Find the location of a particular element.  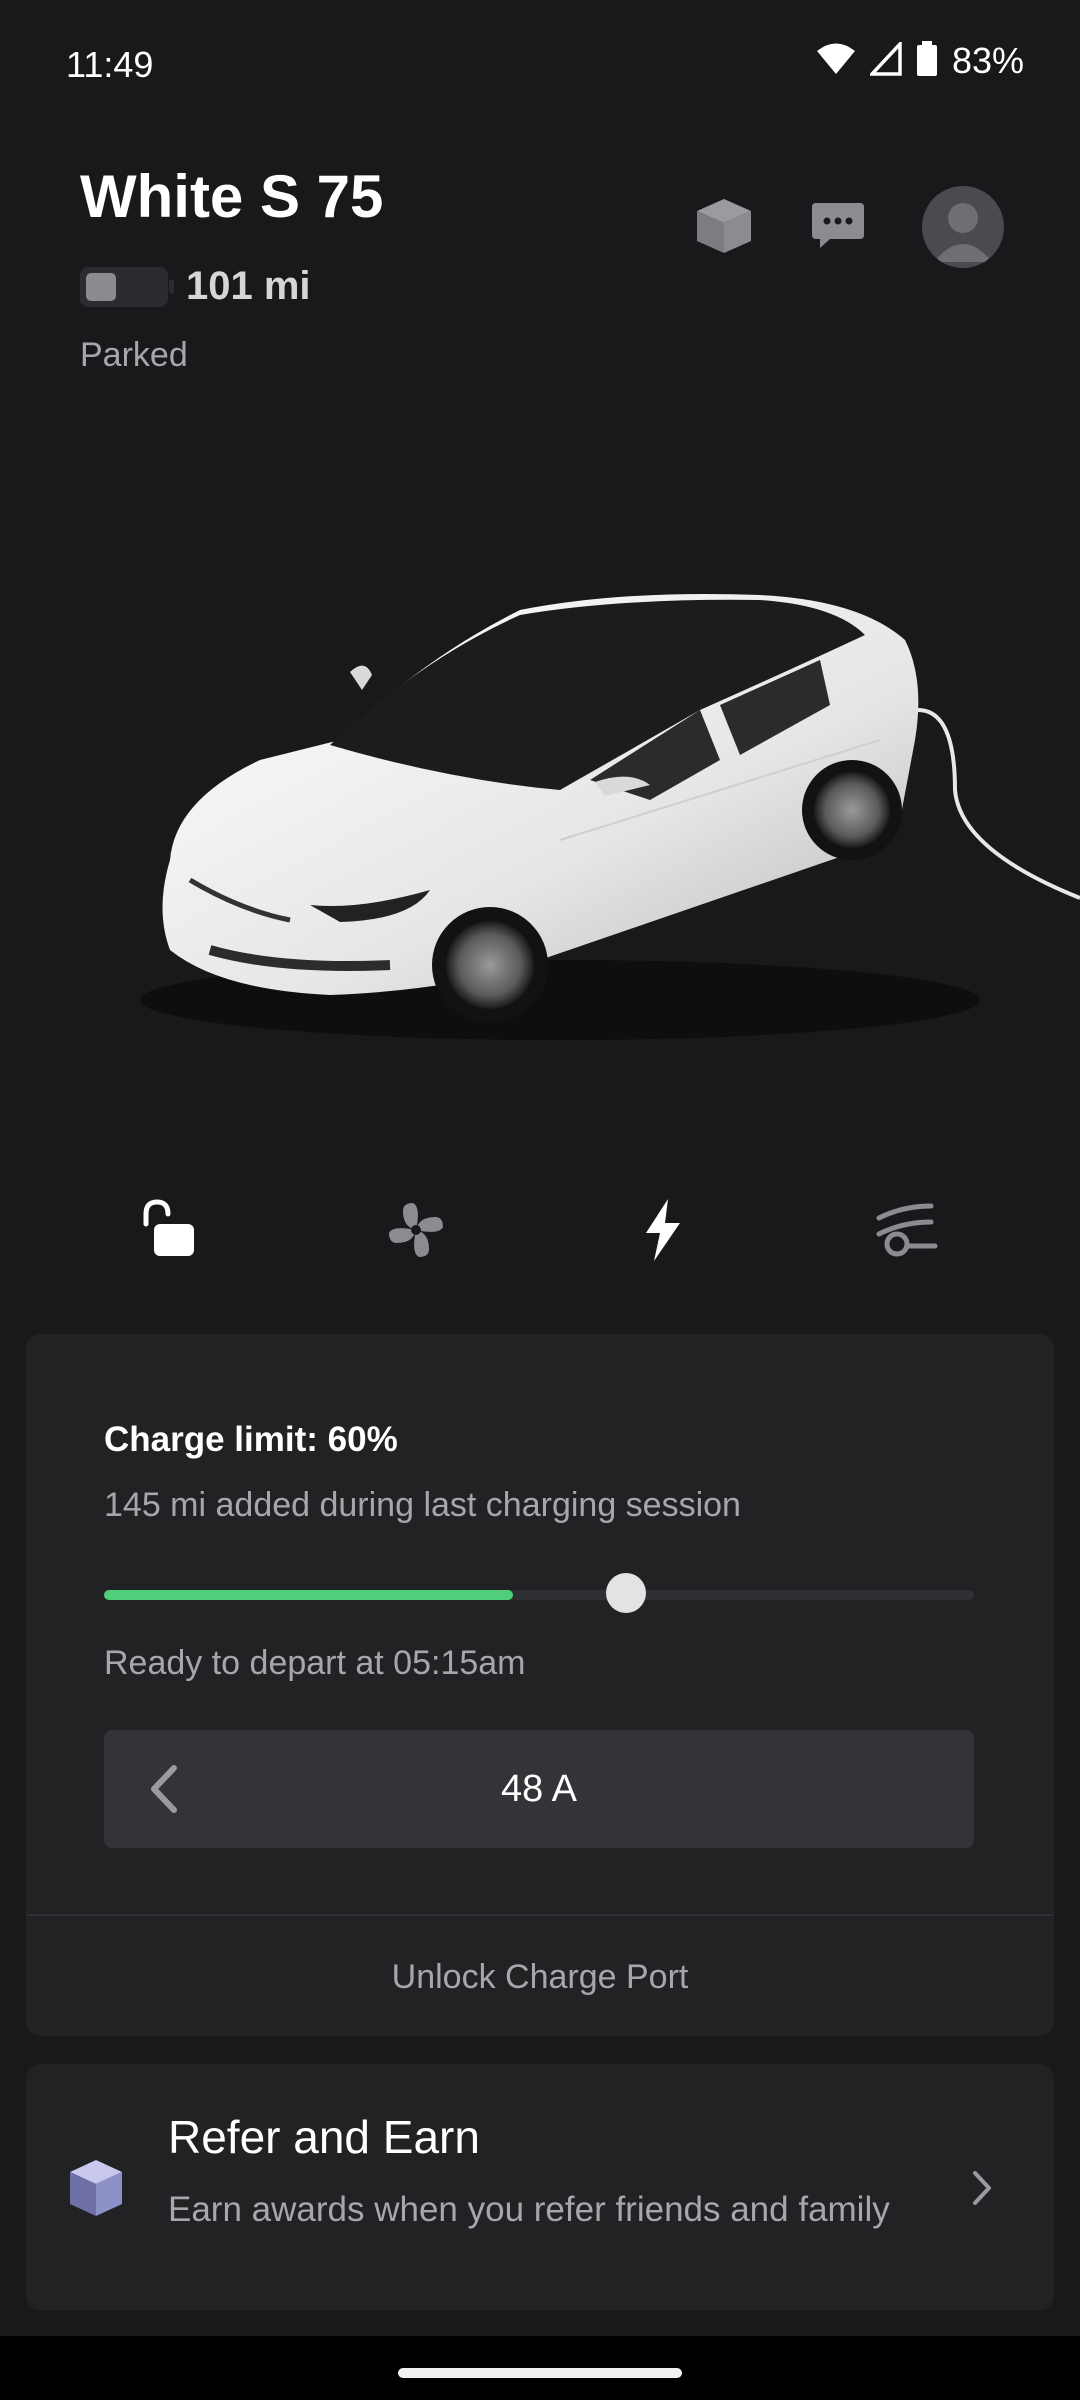

status-icons: 83% is located at coordinates (920, 60).